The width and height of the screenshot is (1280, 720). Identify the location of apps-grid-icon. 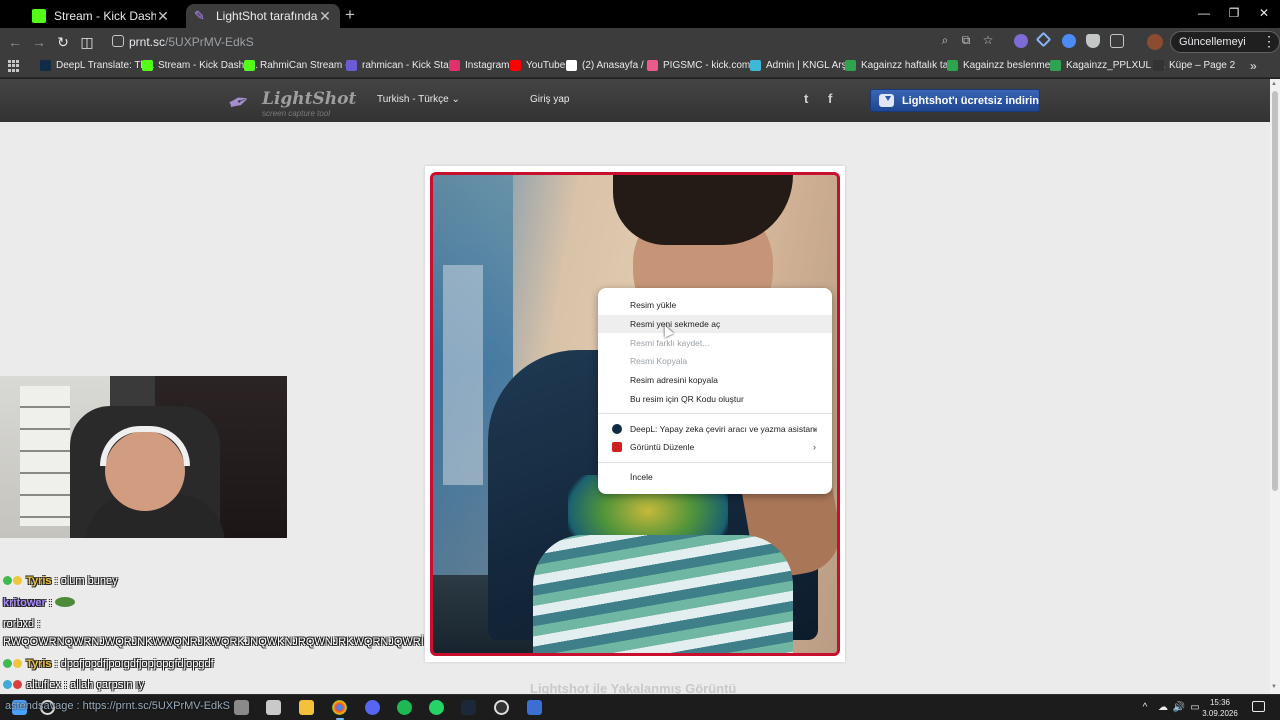
(14, 66).